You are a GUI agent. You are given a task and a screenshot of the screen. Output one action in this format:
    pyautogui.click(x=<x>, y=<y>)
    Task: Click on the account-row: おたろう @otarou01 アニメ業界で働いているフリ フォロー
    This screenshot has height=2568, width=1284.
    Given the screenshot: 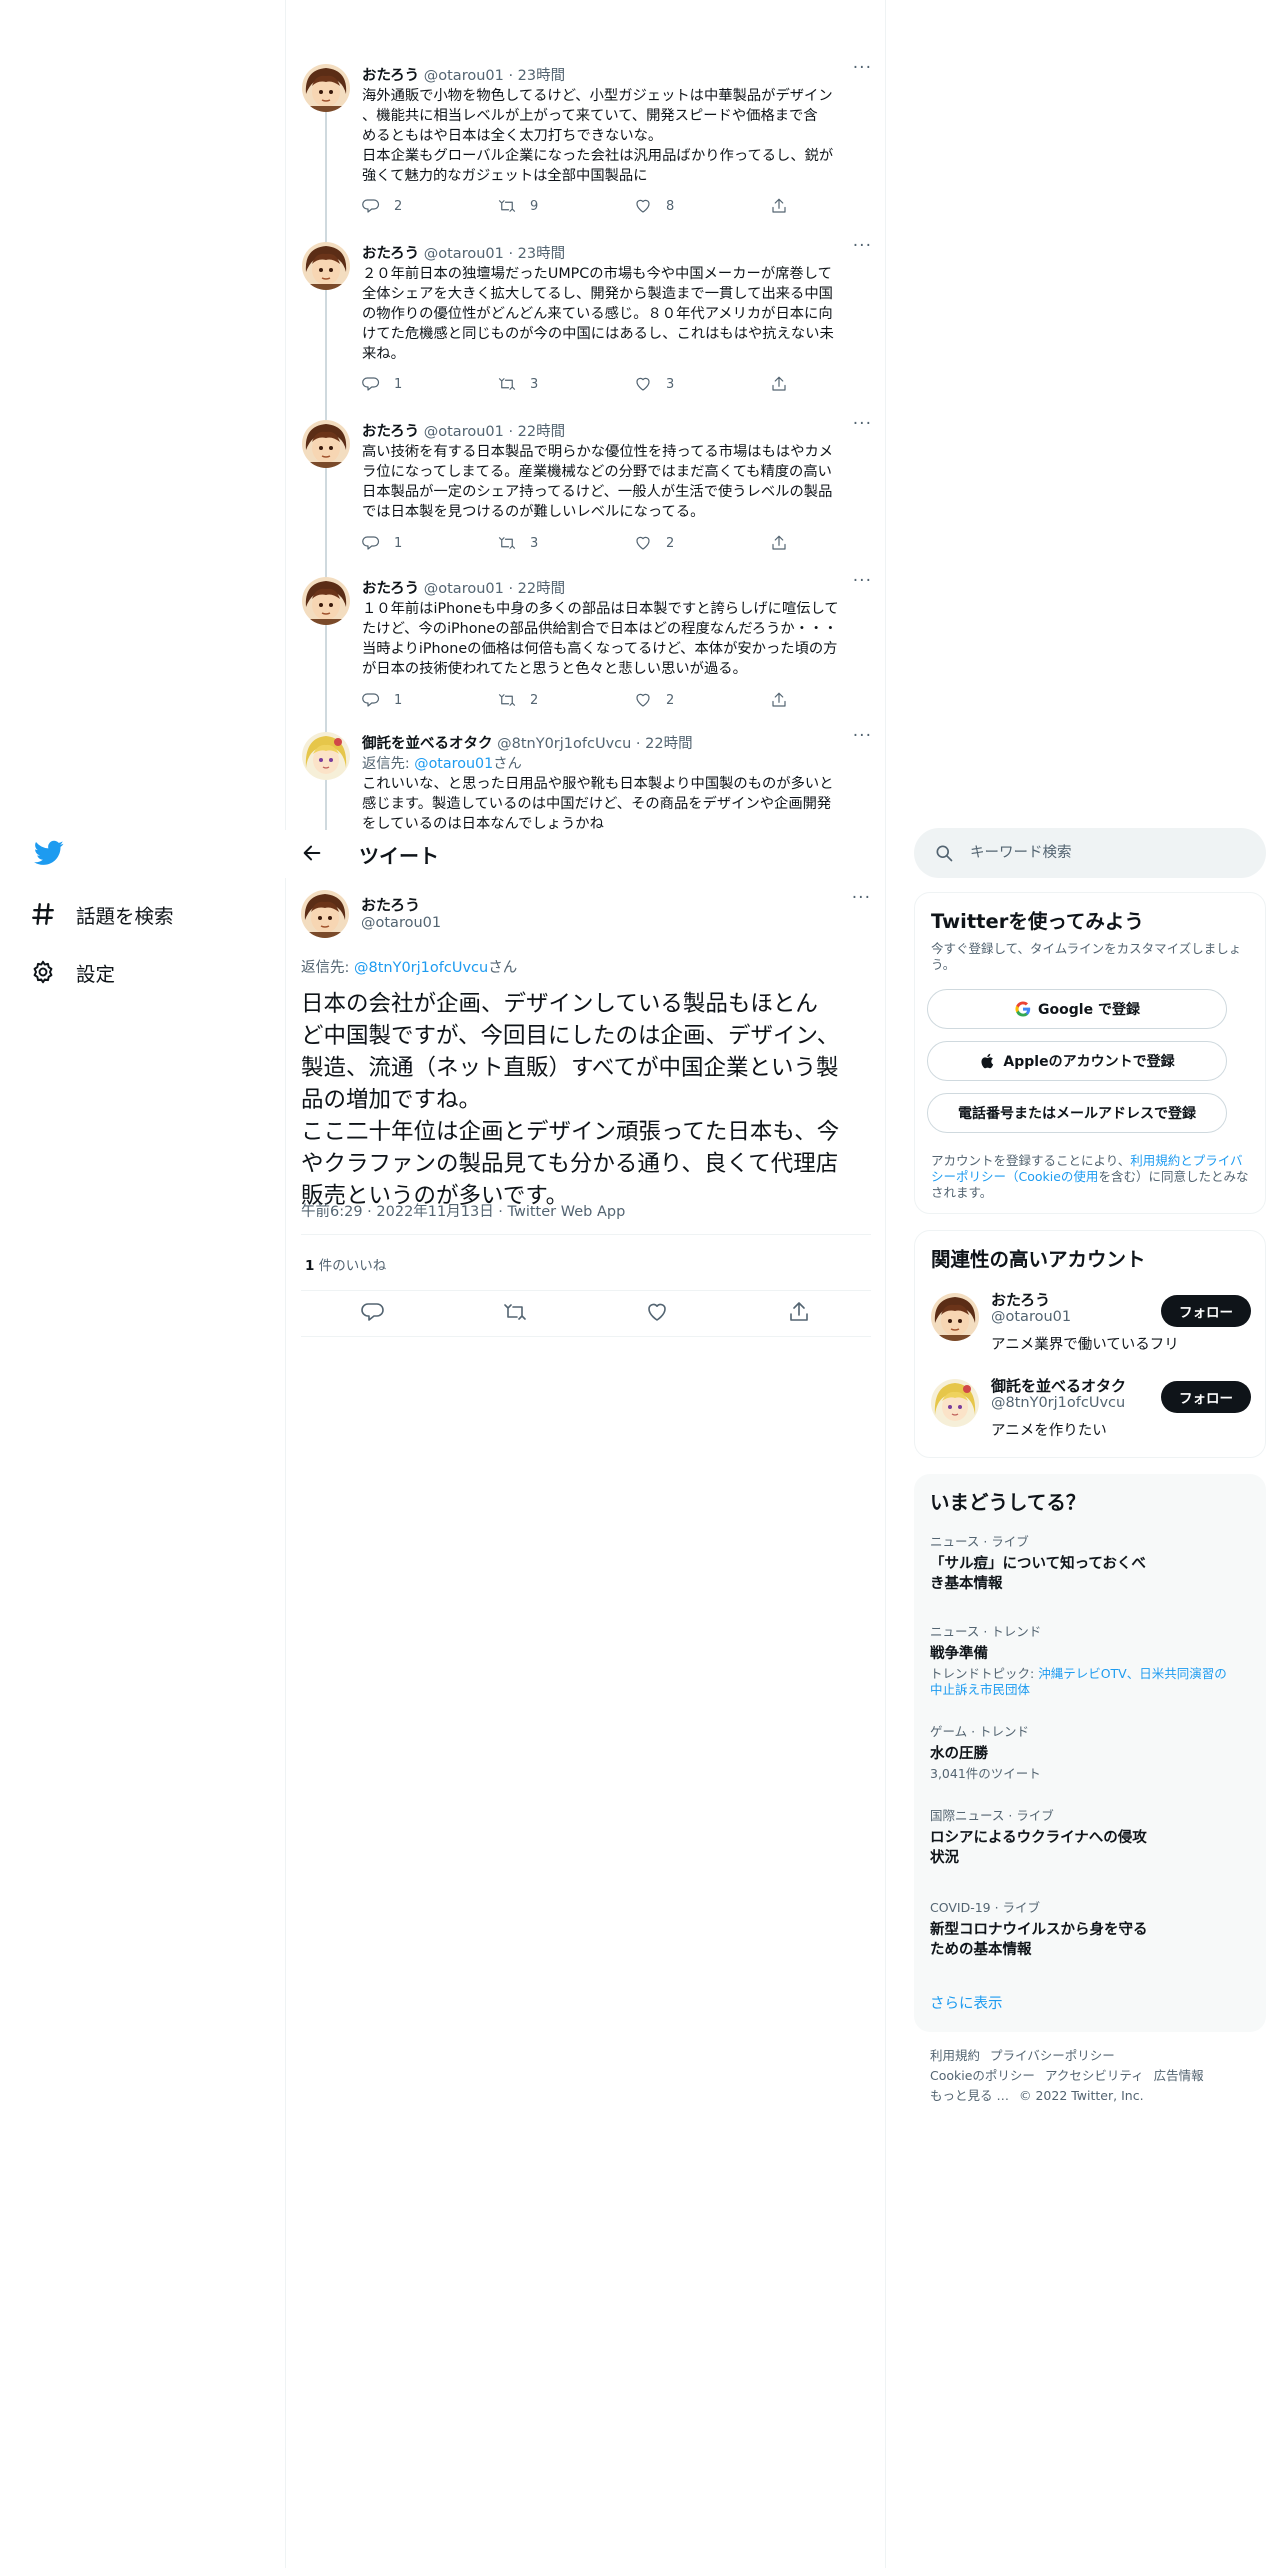 What is the action you would take?
    pyautogui.click(x=1091, y=1324)
    